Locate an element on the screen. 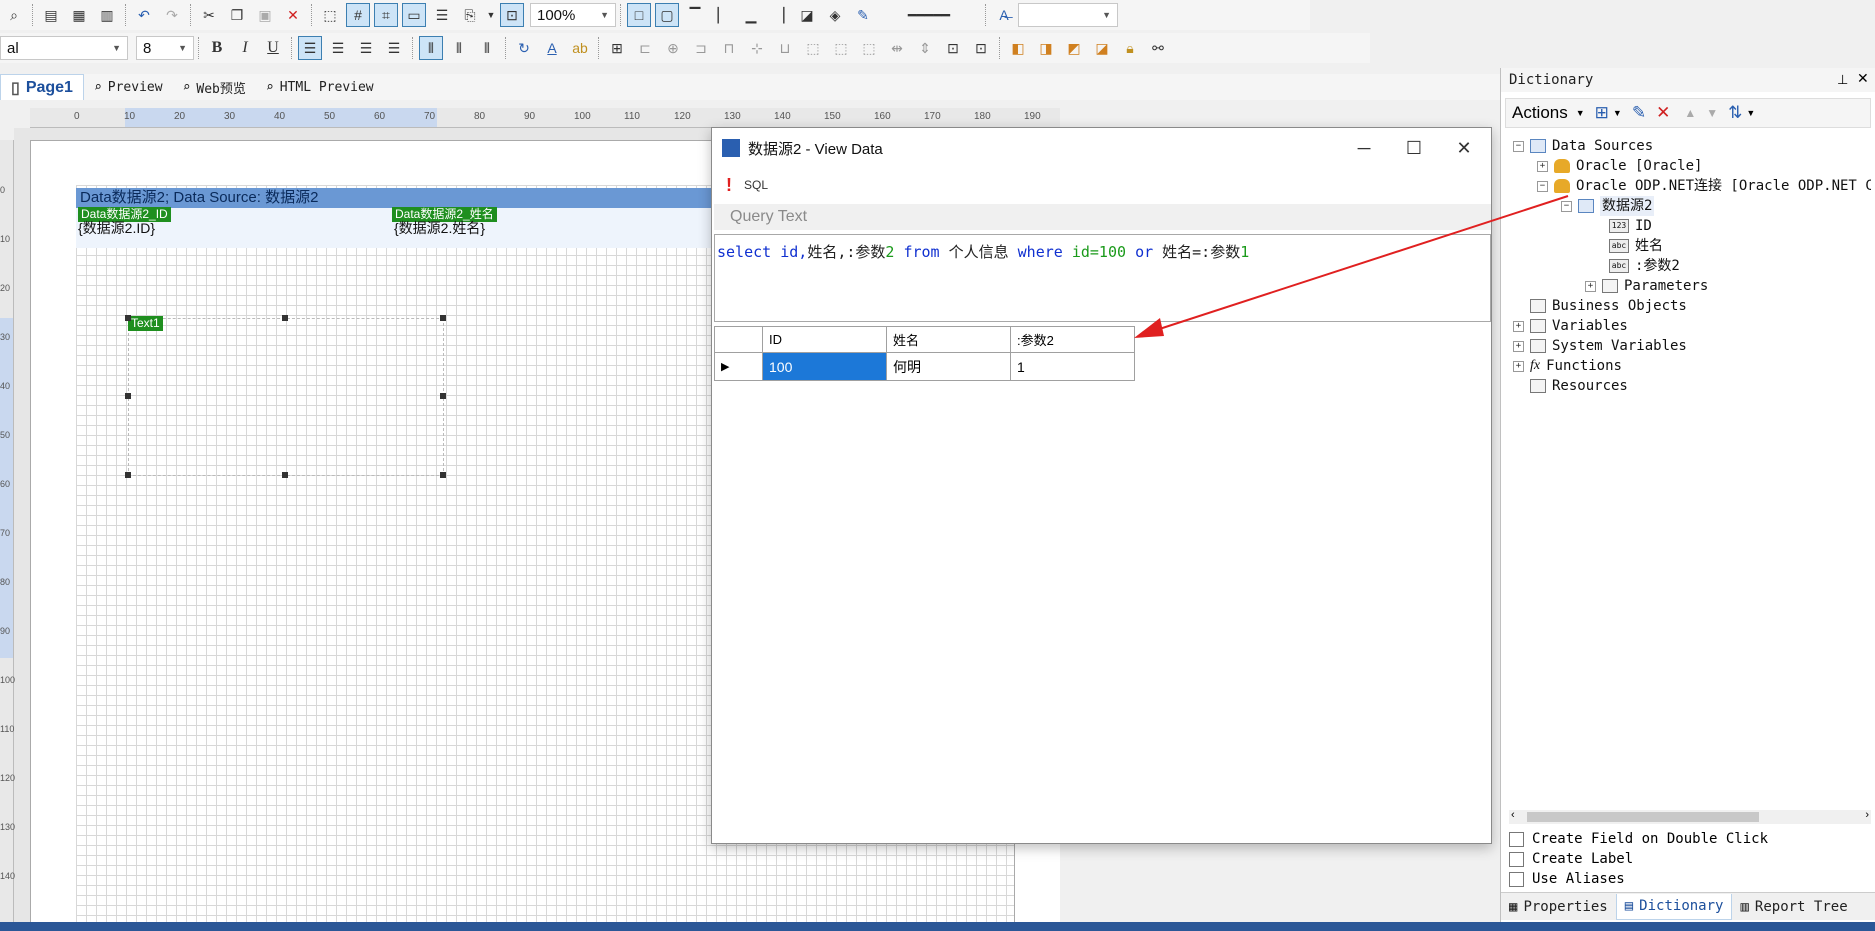  cut-icon: ✂ is located at coordinates (209, 15).